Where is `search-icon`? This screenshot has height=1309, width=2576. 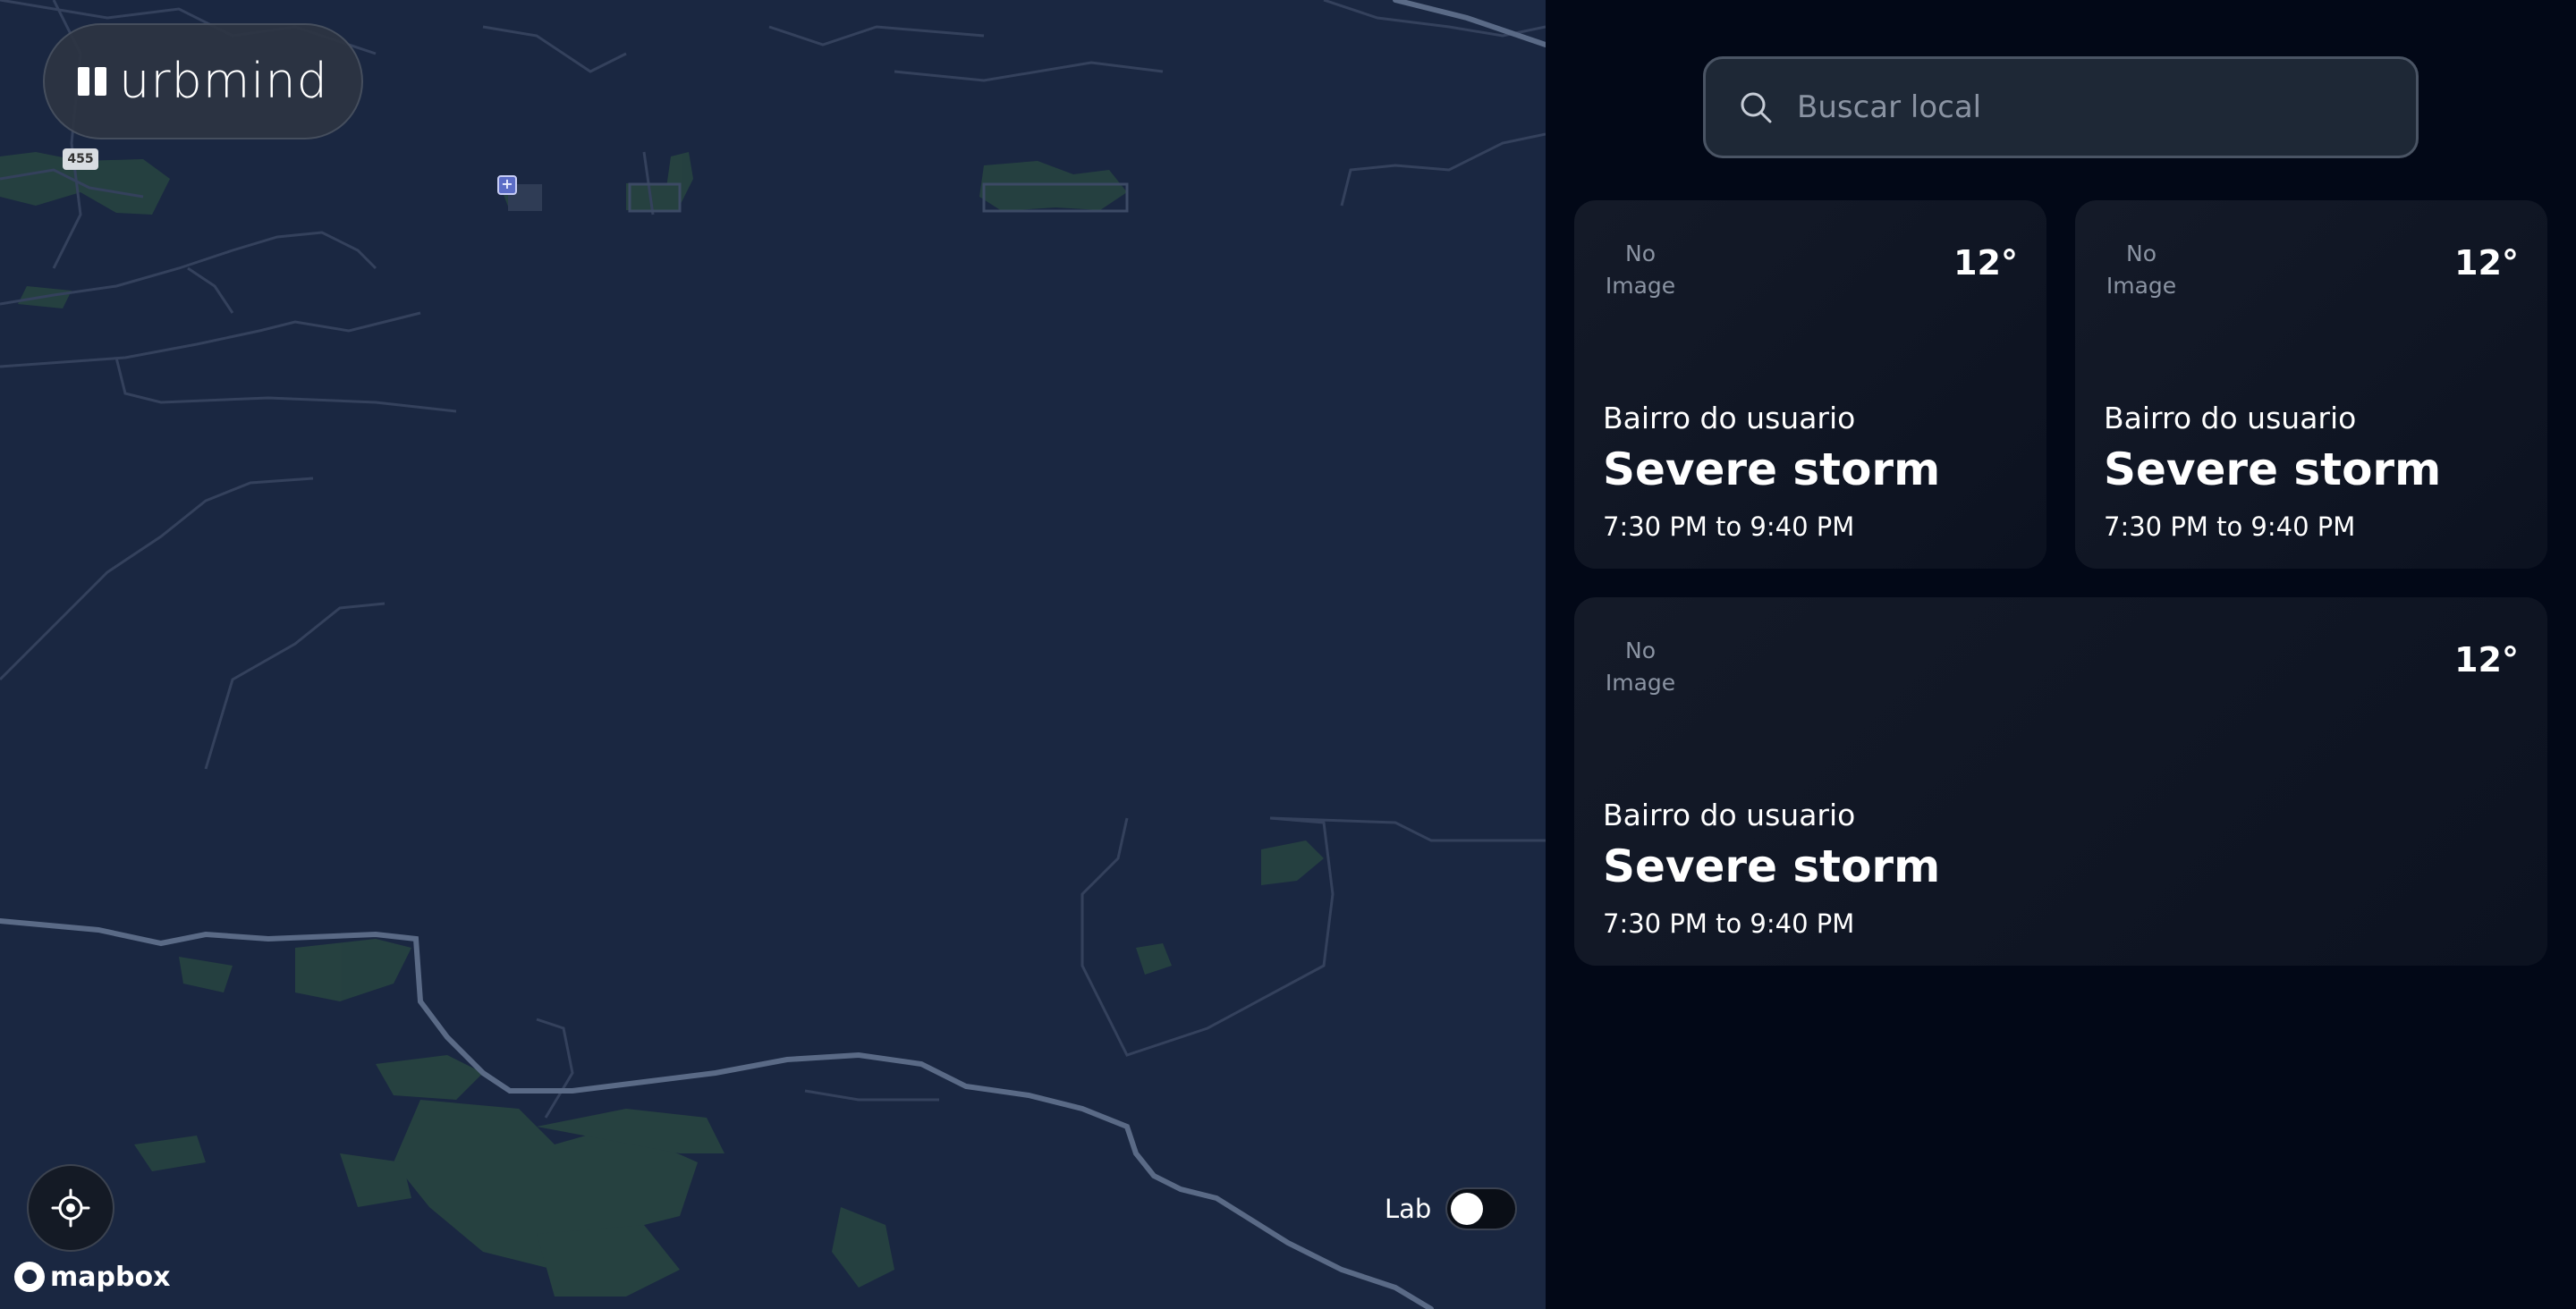 search-icon is located at coordinates (1756, 107).